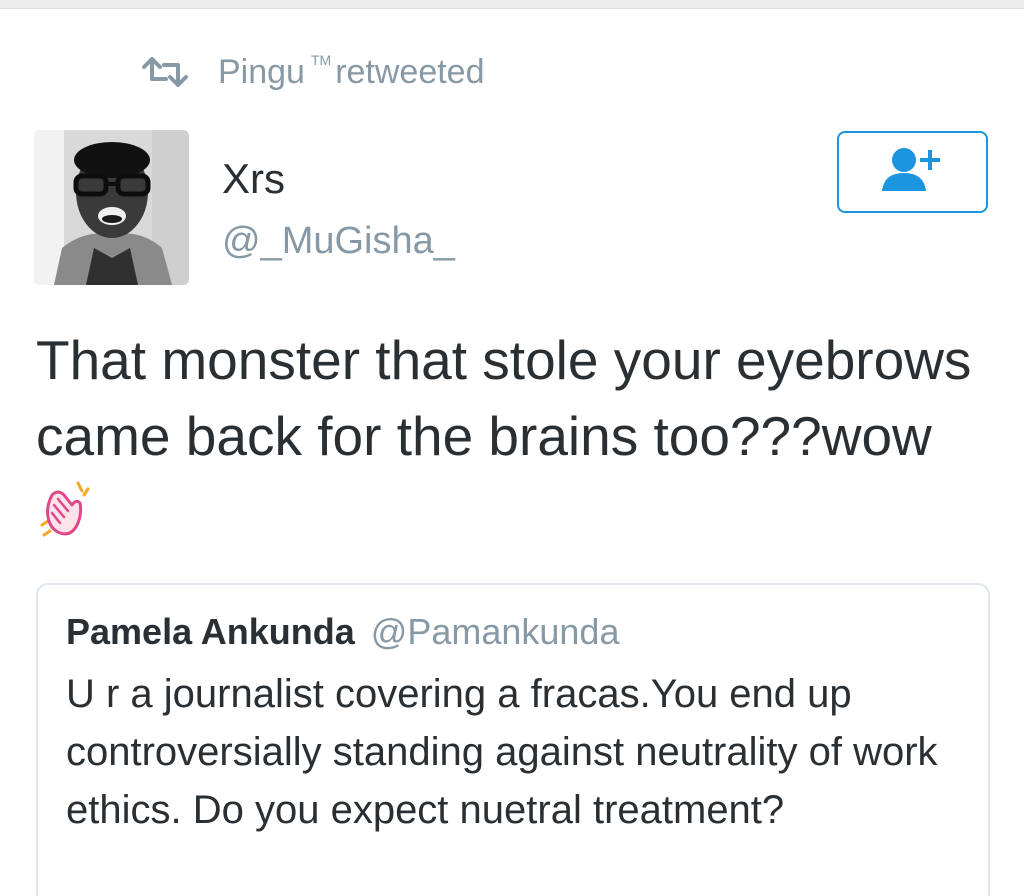 The height and width of the screenshot is (896, 1024). Describe the element at coordinates (261, 72) in the screenshot. I see `retweeter-name: Pingu` at that location.